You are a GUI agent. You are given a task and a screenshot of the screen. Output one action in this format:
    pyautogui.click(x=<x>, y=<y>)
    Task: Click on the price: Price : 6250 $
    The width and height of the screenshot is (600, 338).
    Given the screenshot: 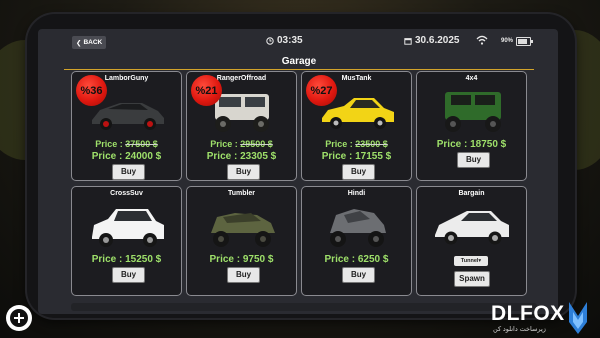 What is the action you would take?
    pyautogui.click(x=356, y=259)
    